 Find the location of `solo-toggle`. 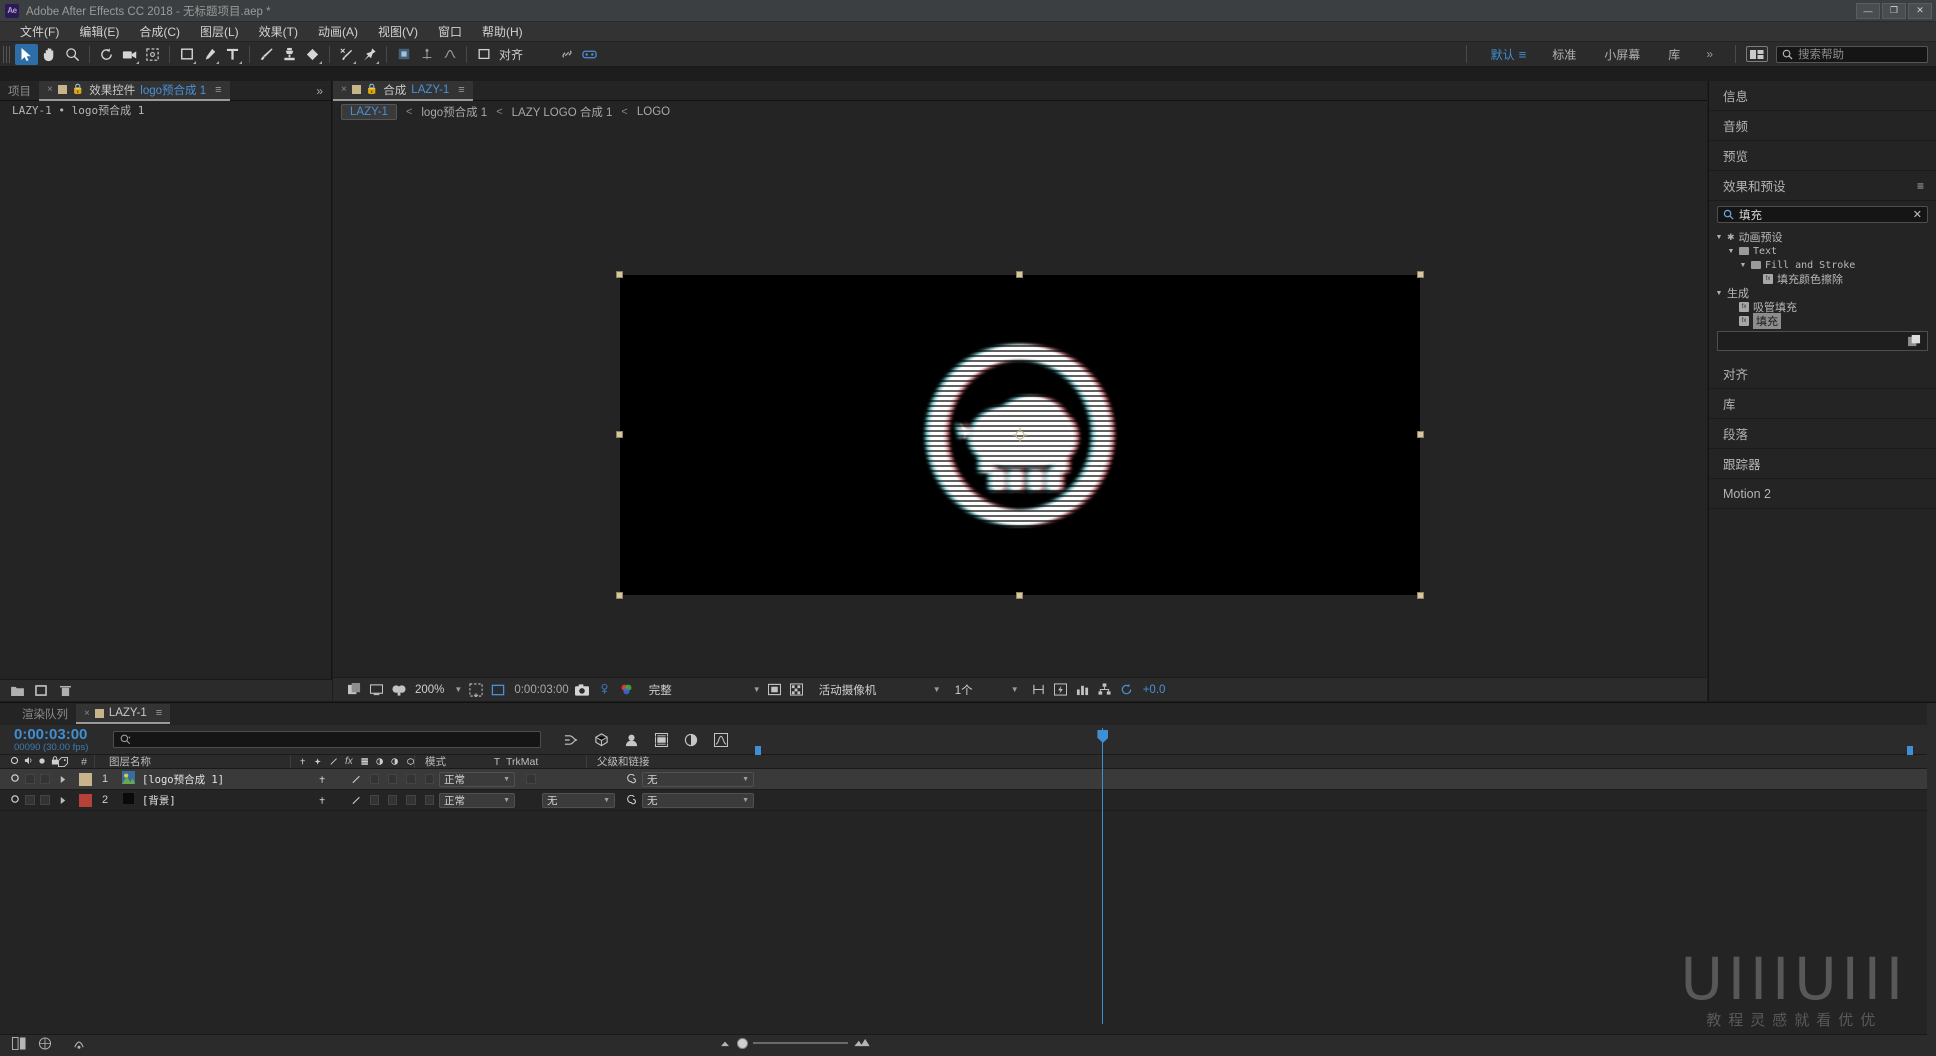

solo-toggle is located at coordinates (45, 800).